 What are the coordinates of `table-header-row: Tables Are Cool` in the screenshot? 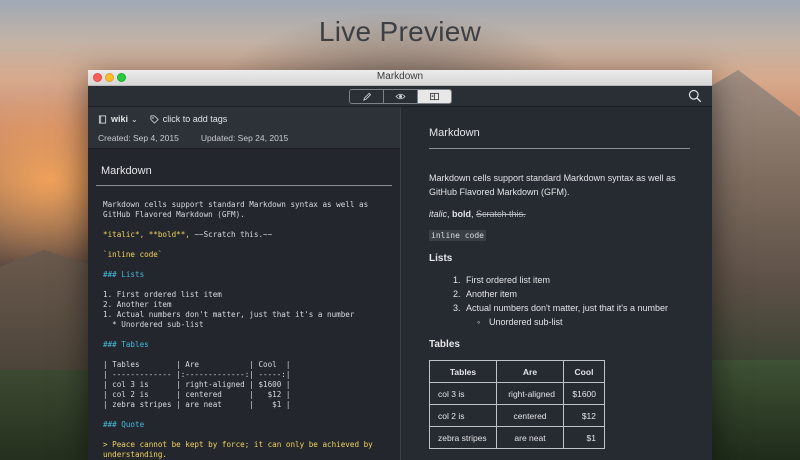 It's located at (517, 371).